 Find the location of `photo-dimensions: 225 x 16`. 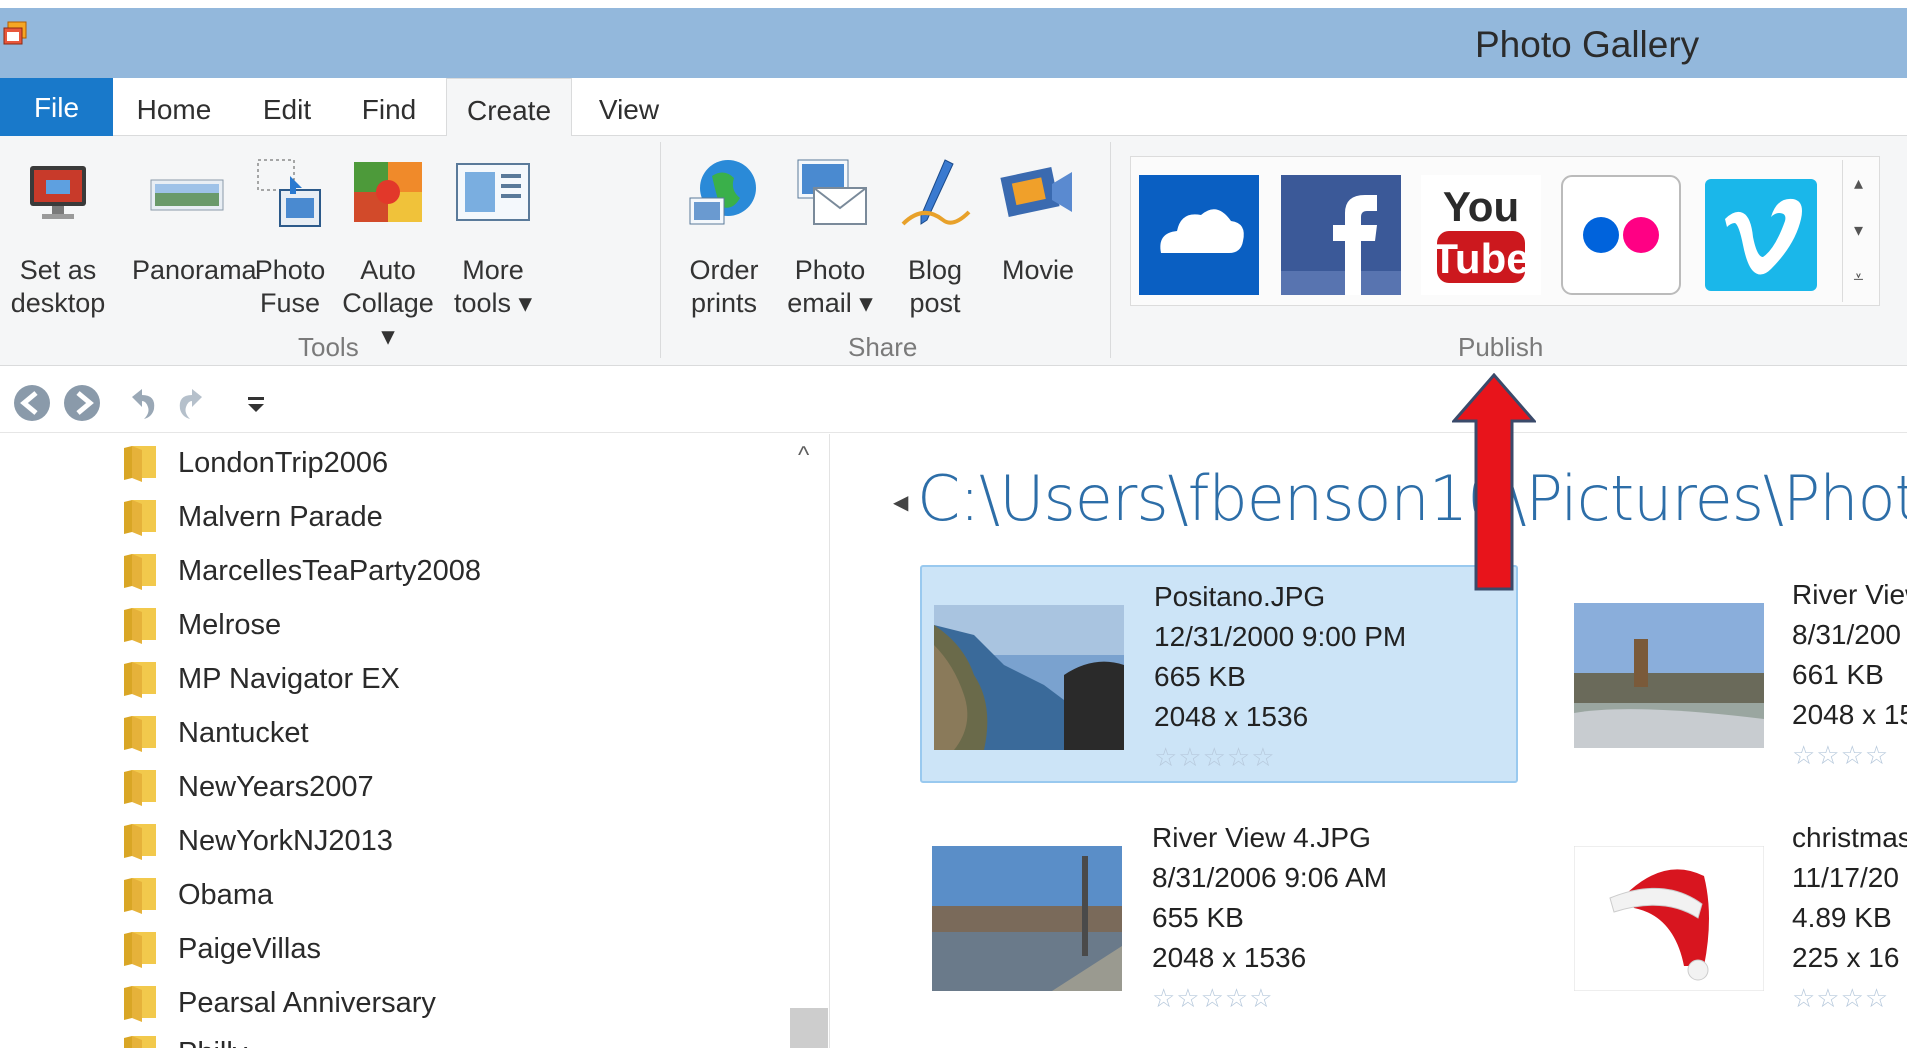

photo-dimensions: 225 x 16 is located at coordinates (1846, 957).